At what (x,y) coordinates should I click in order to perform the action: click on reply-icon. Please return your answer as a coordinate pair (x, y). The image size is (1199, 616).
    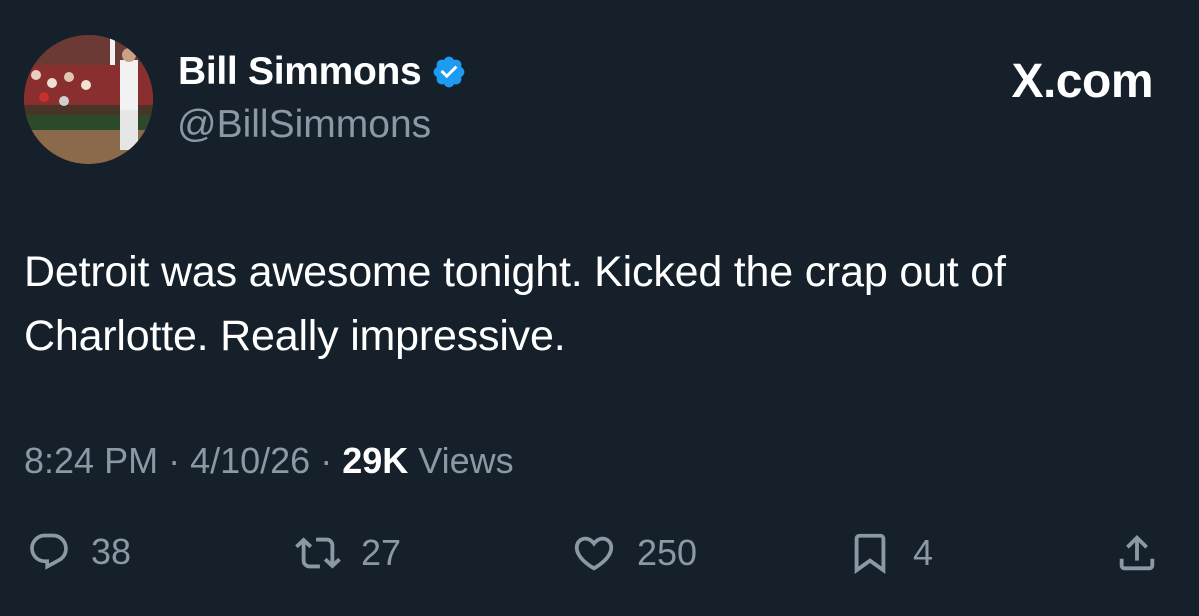
    Looking at the image, I should click on (49, 551).